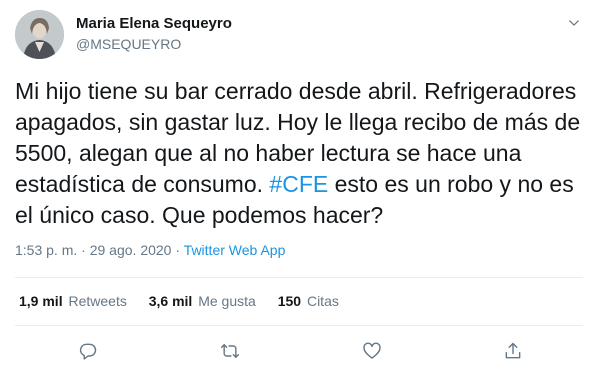  What do you see at coordinates (322, 301) in the screenshot?
I see `quotes-label: Citas` at bounding box center [322, 301].